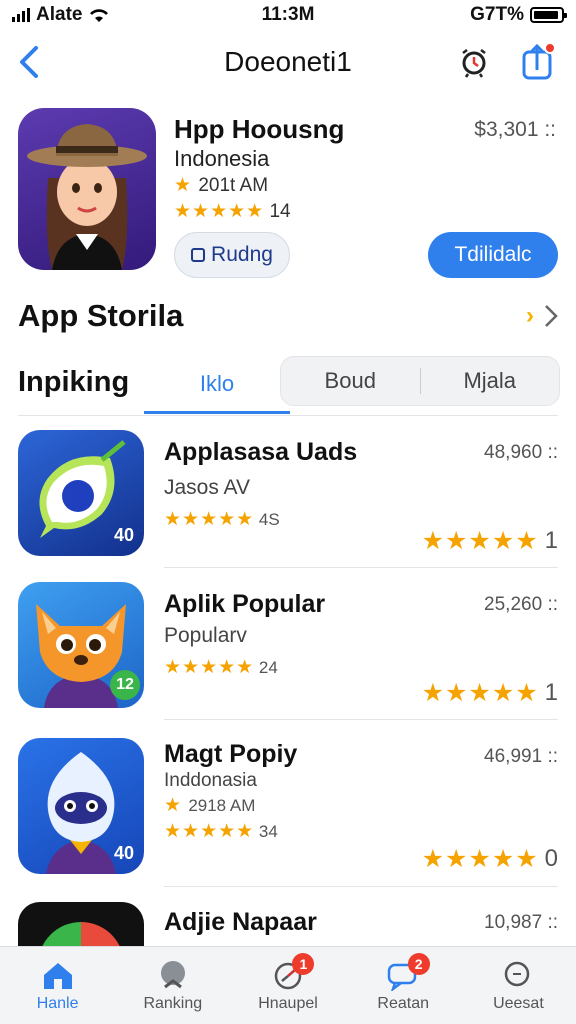 This screenshot has width=576, height=1024. What do you see at coordinates (210, 780) in the screenshot?
I see `app-subtitle: Inddonasia` at bounding box center [210, 780].